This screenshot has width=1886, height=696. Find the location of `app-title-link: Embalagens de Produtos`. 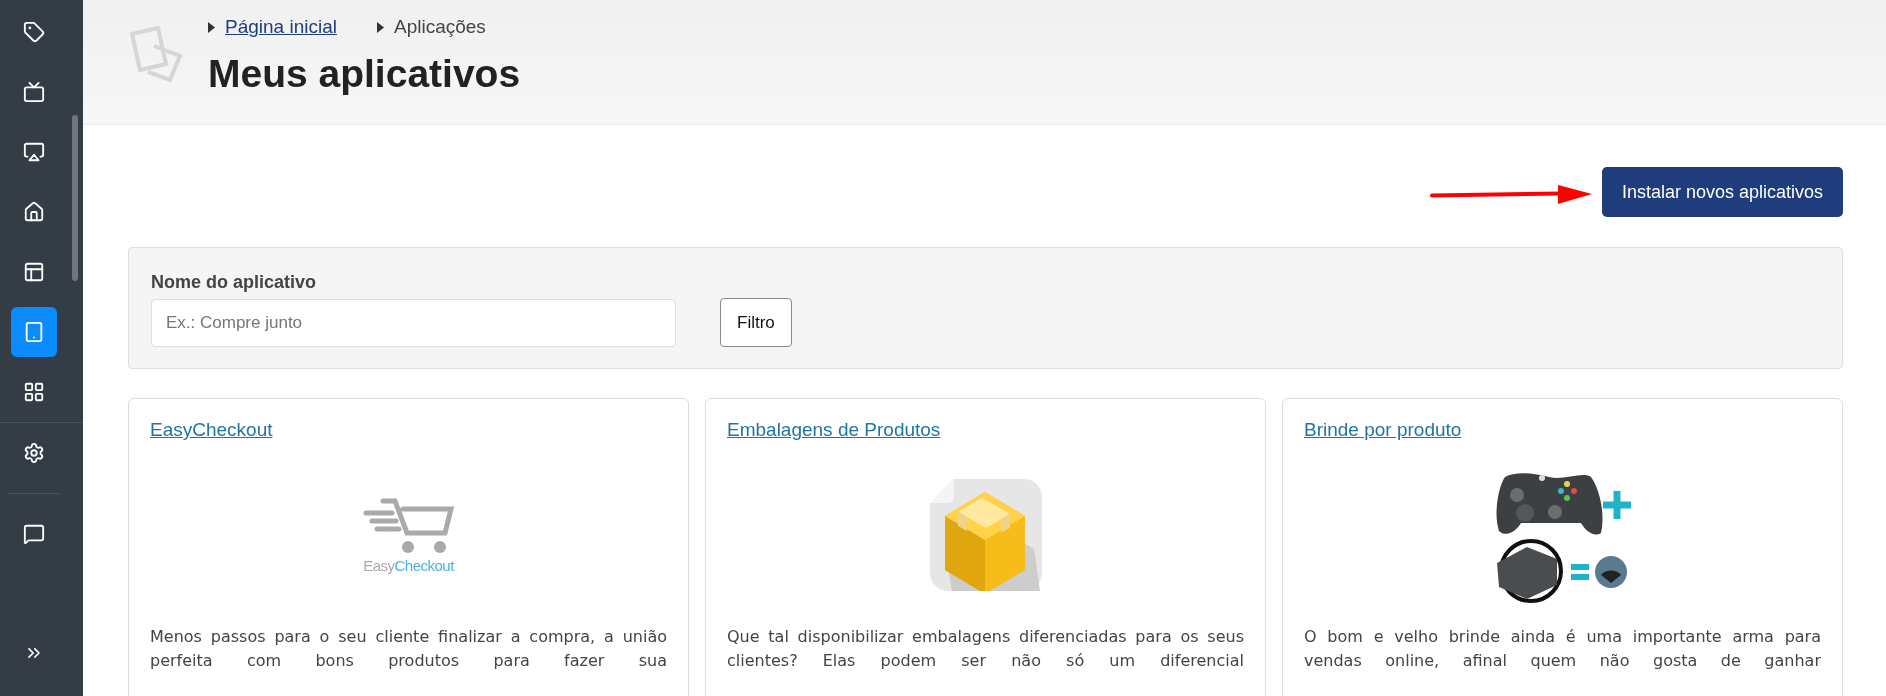

app-title-link: Embalagens de Produtos is located at coordinates (834, 430).